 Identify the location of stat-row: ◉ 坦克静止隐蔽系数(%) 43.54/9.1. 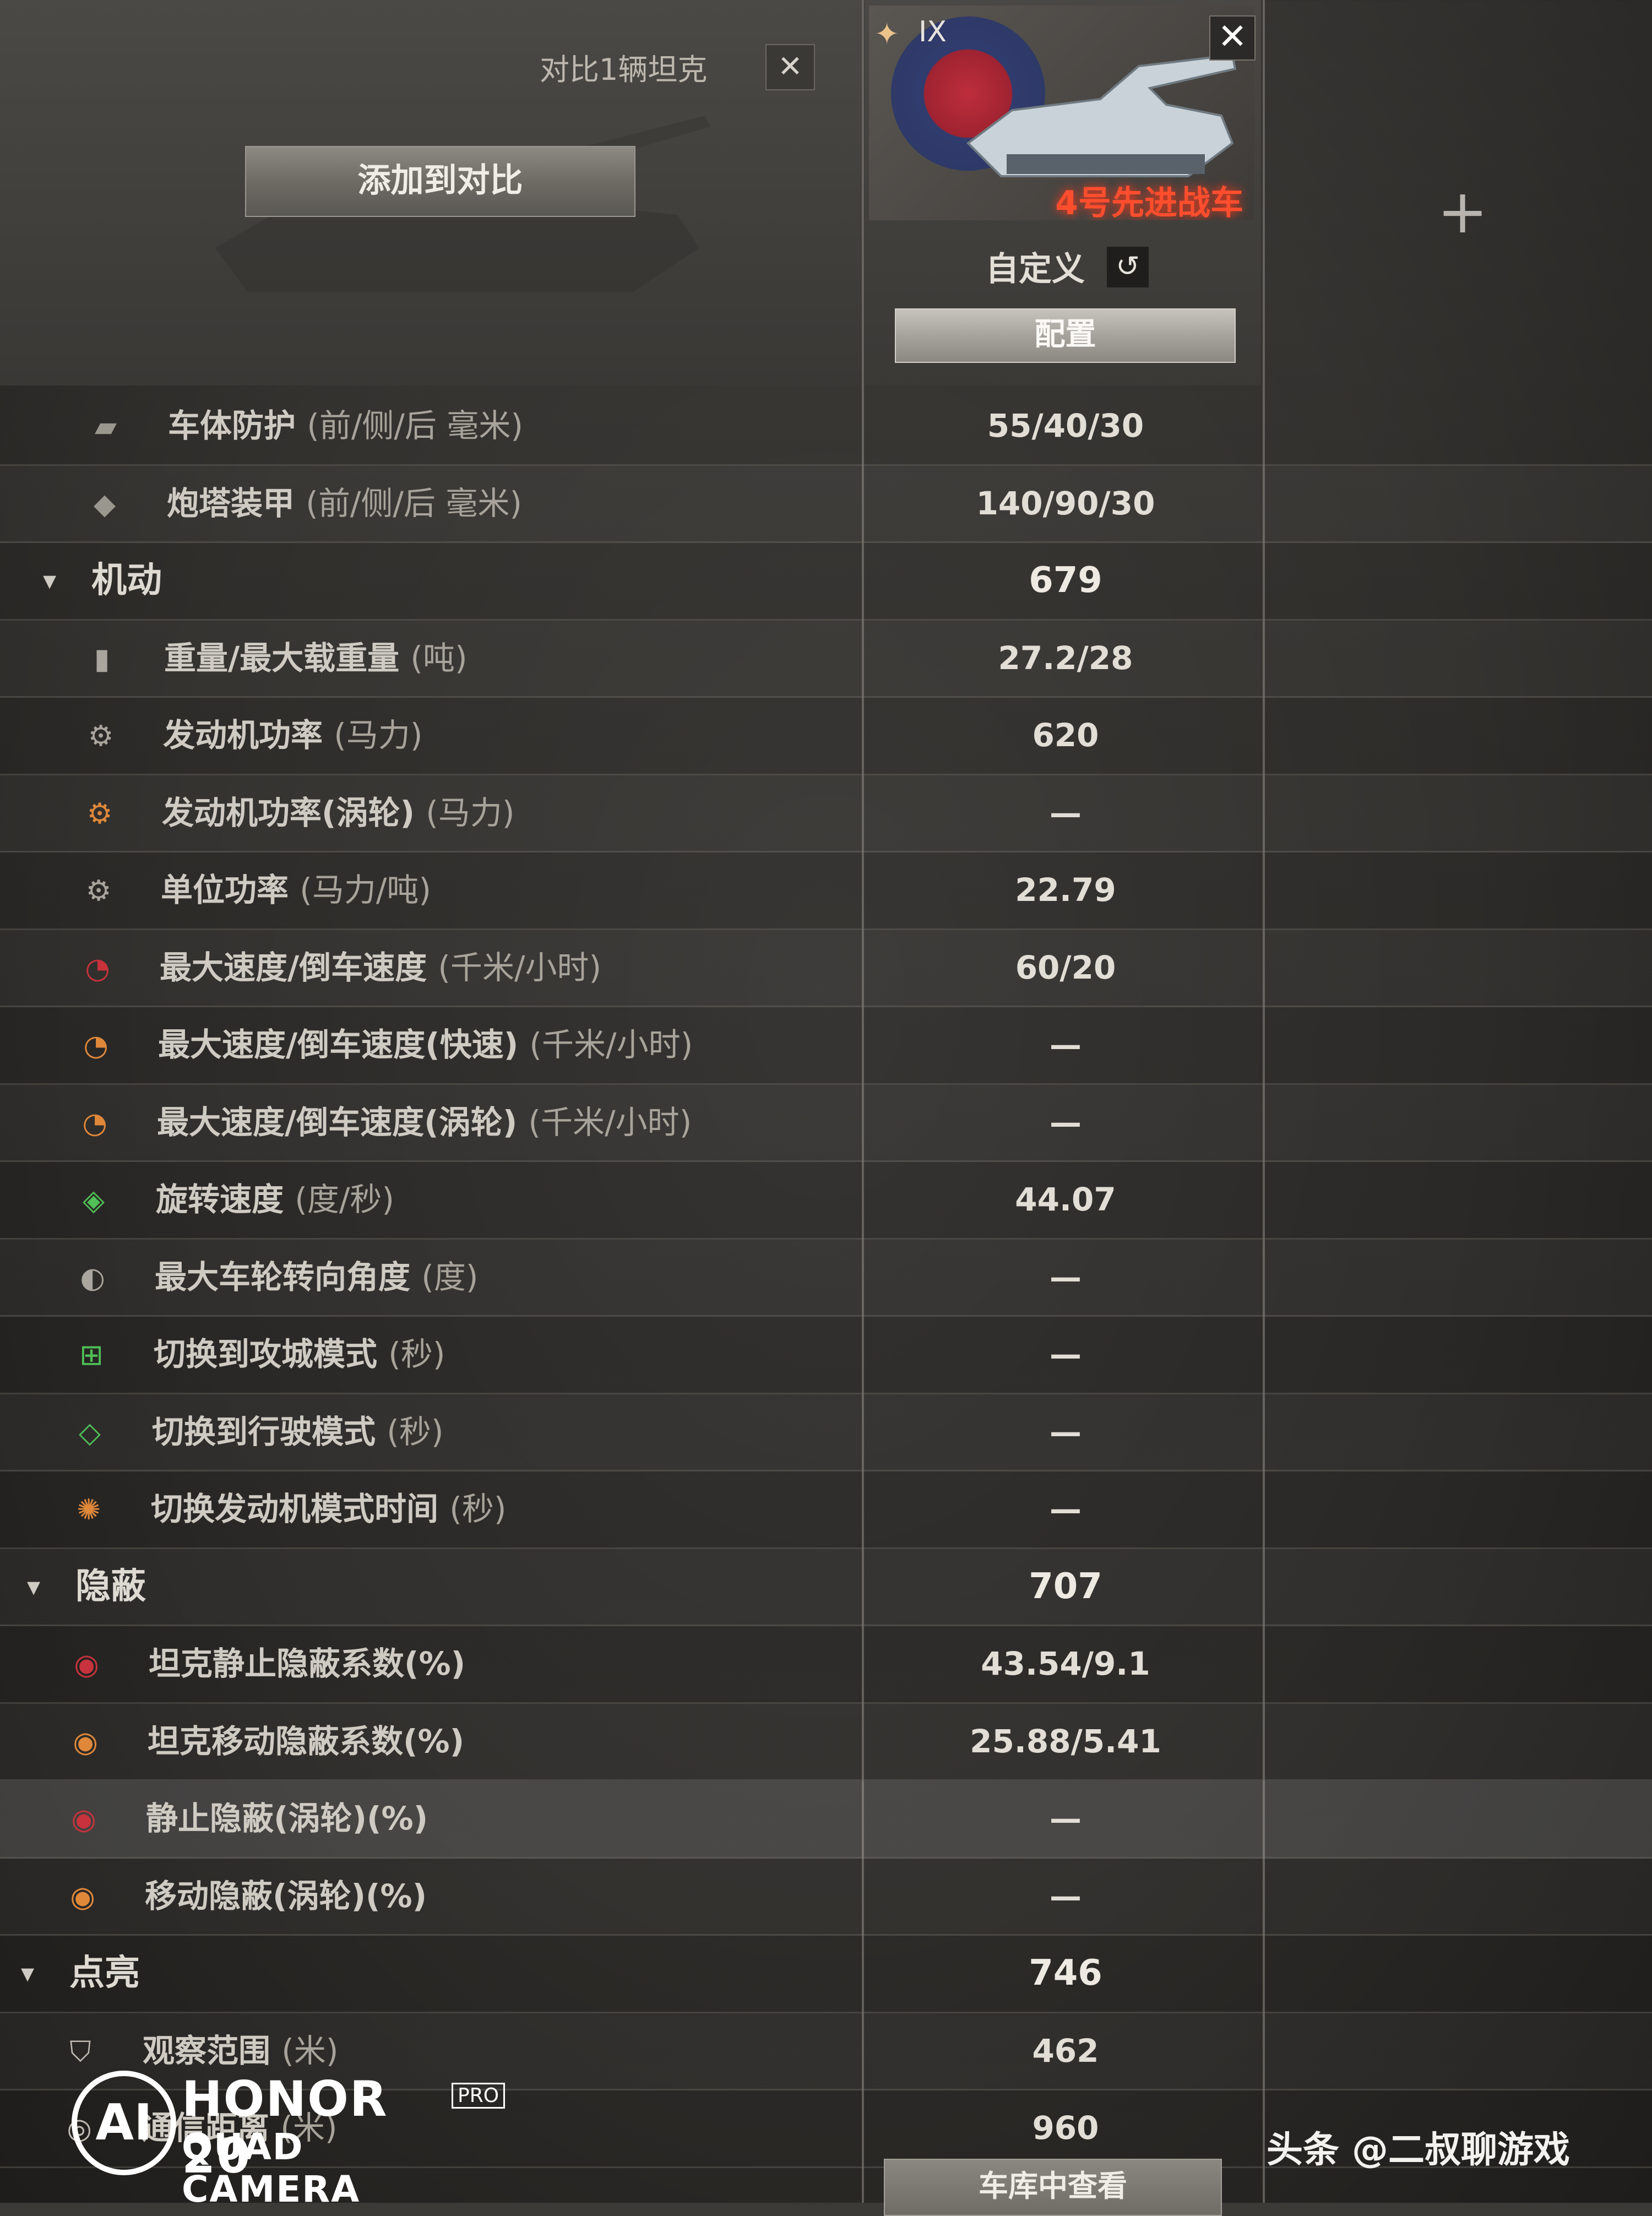
(826, 1665).